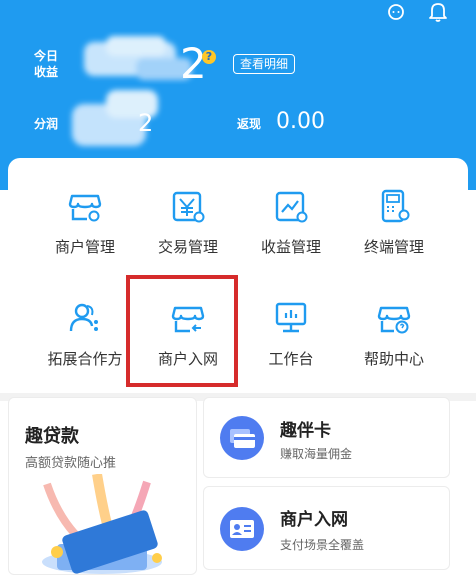  I want to click on menu-label: 拓展合作方, so click(85, 359).